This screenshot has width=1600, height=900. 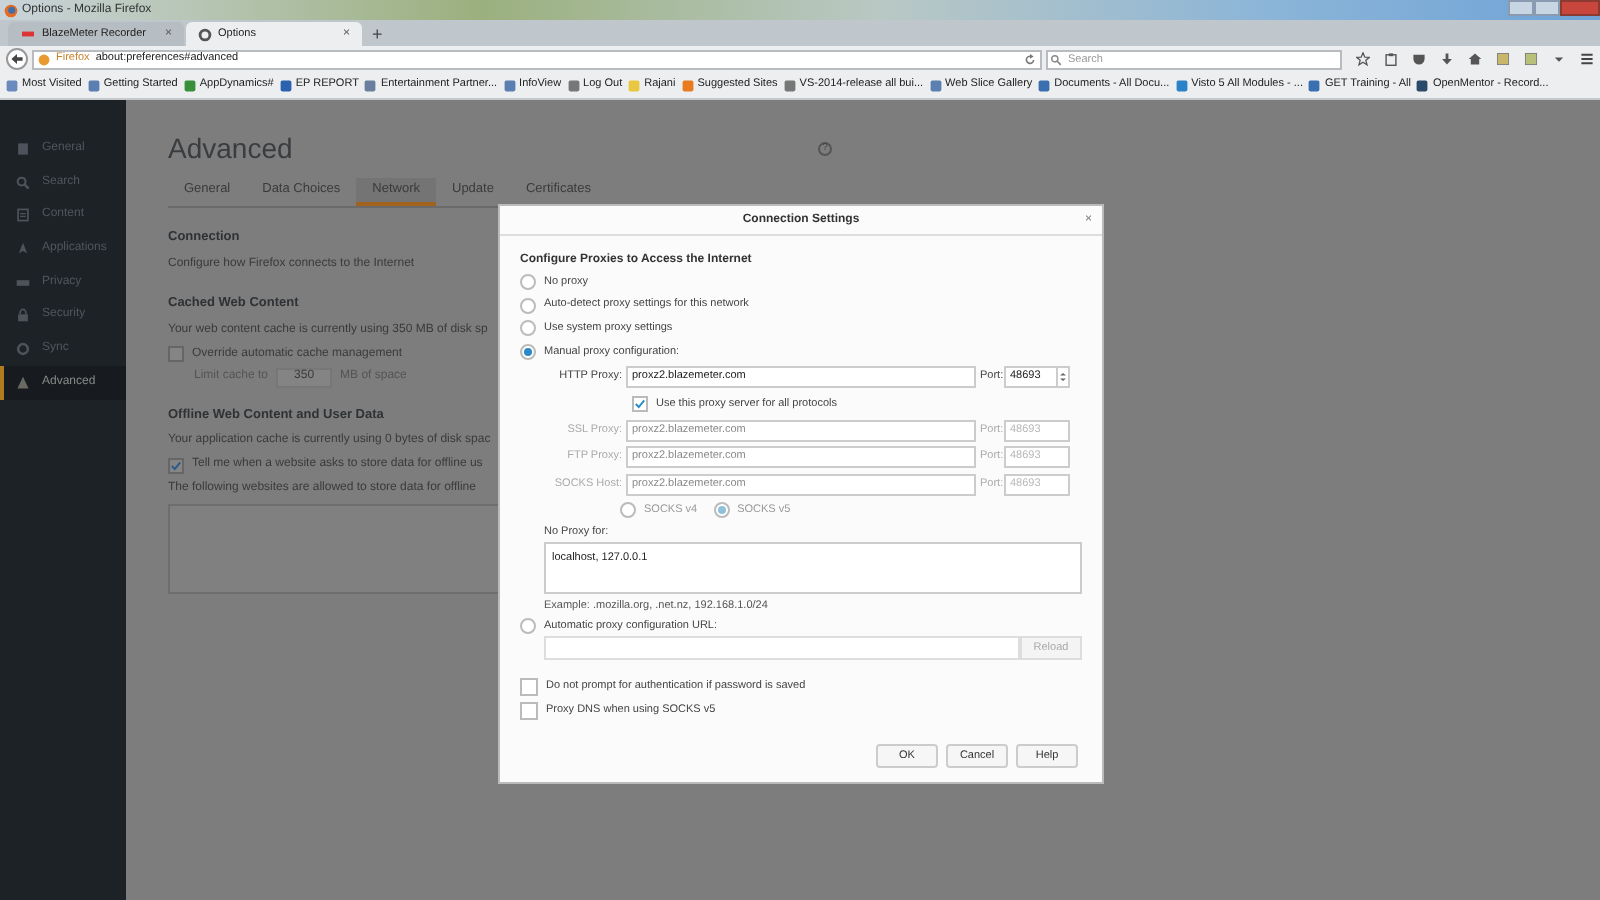 What do you see at coordinates (23, 148) in the screenshot?
I see `page-icon` at bounding box center [23, 148].